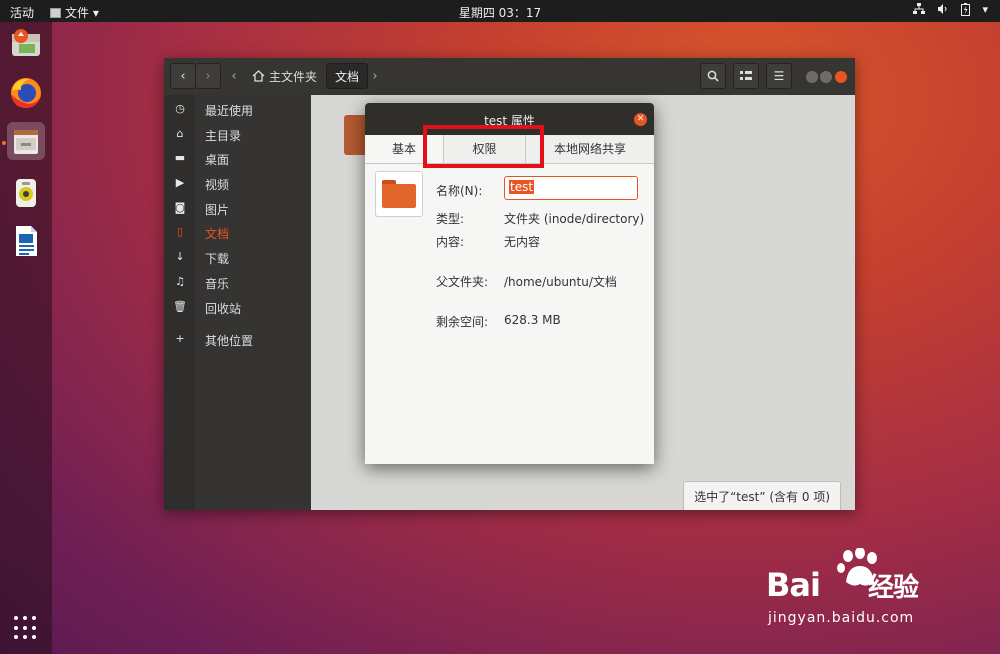  I want to click on app-menu-label: 文件 ▾, so click(82, 13).